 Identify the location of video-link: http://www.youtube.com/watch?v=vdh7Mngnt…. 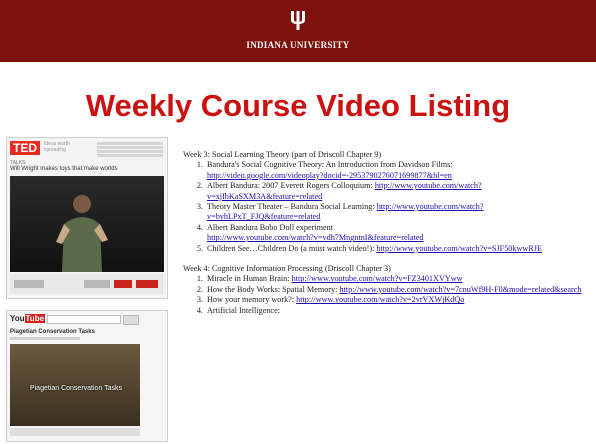
(315, 237).